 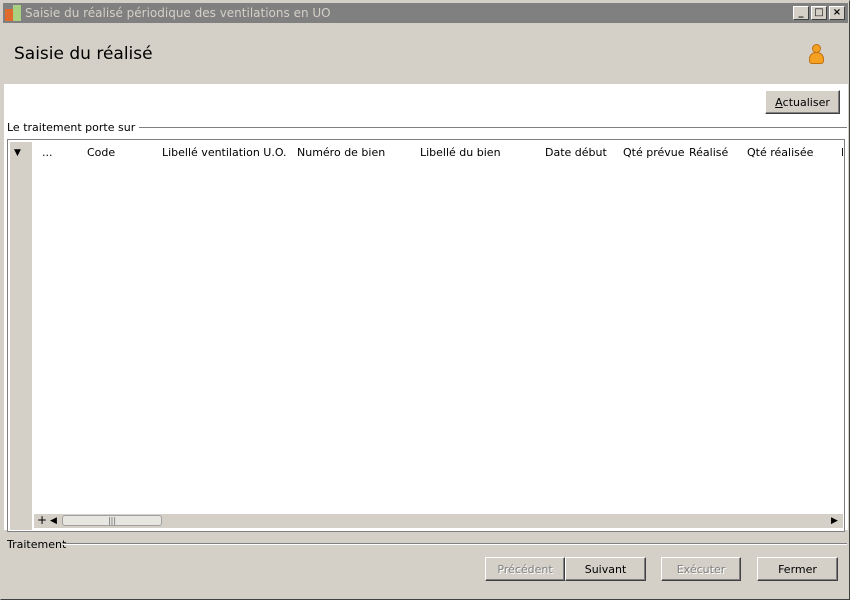 What do you see at coordinates (42, 520) in the screenshot?
I see `add-row-icon: +` at bounding box center [42, 520].